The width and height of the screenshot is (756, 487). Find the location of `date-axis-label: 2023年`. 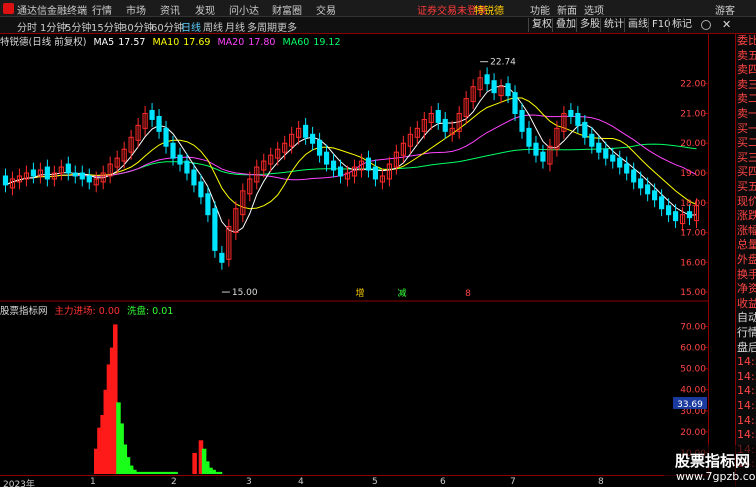

date-axis-label: 2023年 is located at coordinates (19, 483).